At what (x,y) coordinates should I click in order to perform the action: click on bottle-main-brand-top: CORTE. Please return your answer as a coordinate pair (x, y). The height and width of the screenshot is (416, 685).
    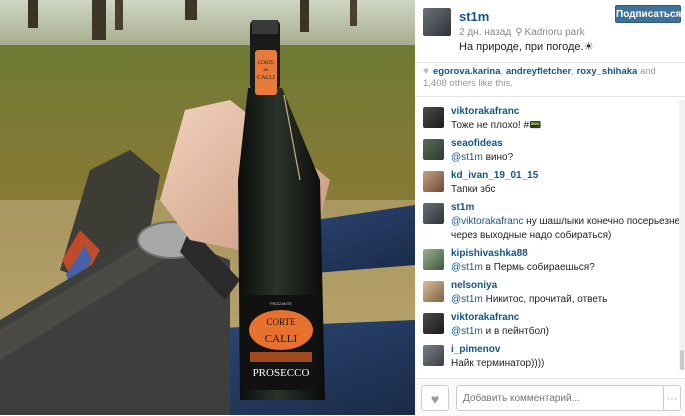
    Looking at the image, I should click on (281, 322).